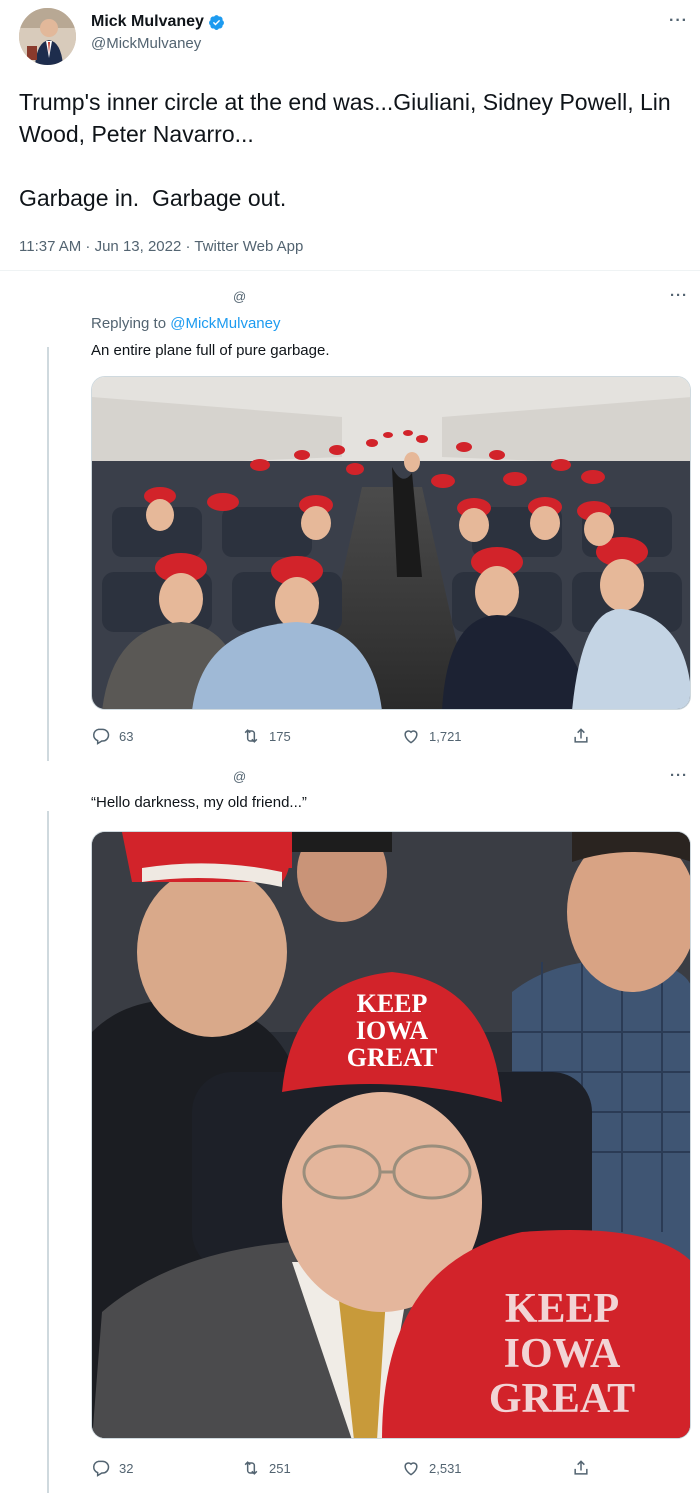 The image size is (700, 1493). Describe the element at coordinates (126, 1468) in the screenshot. I see `reply-count: 32` at that location.